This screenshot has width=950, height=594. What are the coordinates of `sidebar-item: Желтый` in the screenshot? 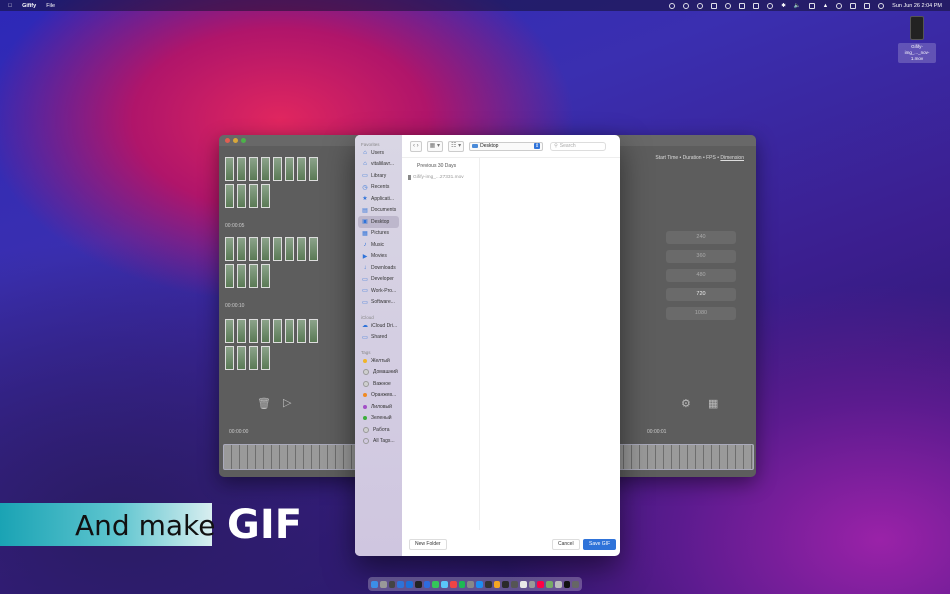 It's located at (378, 361).